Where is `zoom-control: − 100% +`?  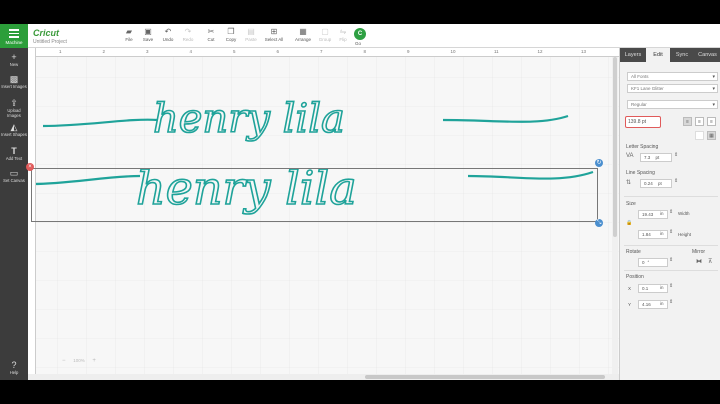
zoom-control: − 100% + is located at coordinates (79, 361).